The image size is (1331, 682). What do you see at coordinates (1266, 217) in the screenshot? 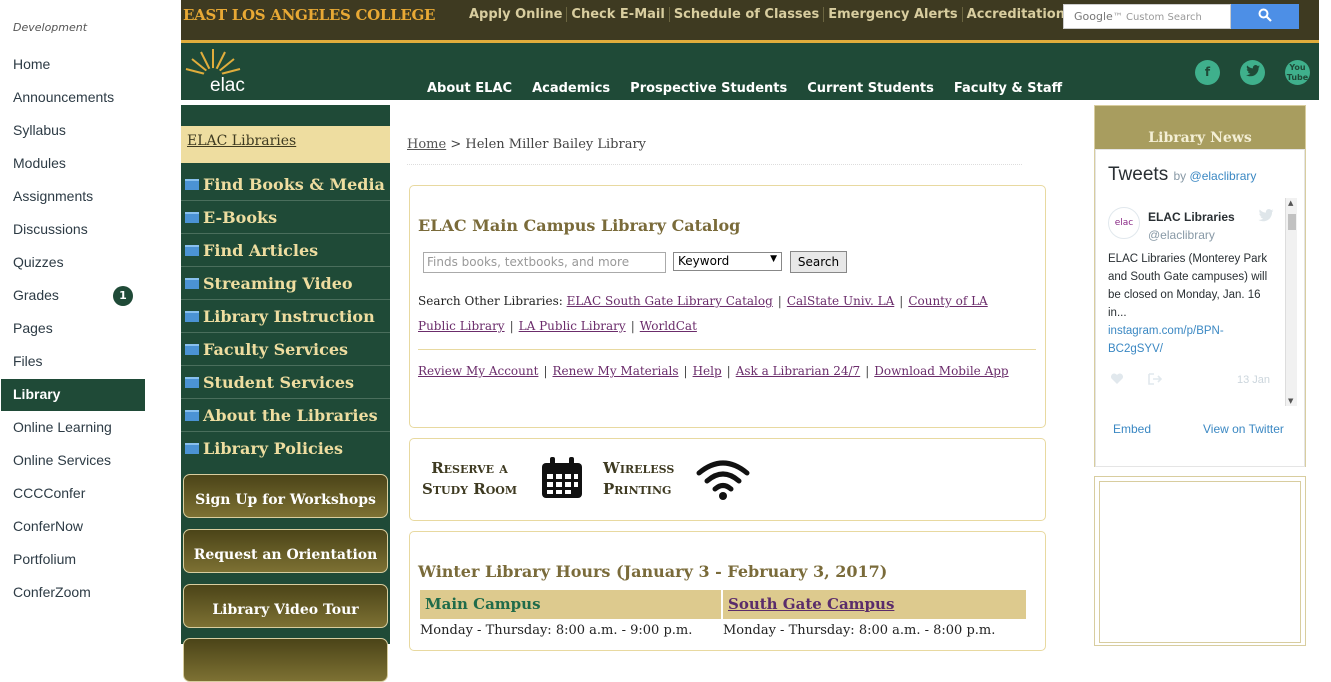
I see `twitter-bird-icon` at bounding box center [1266, 217].